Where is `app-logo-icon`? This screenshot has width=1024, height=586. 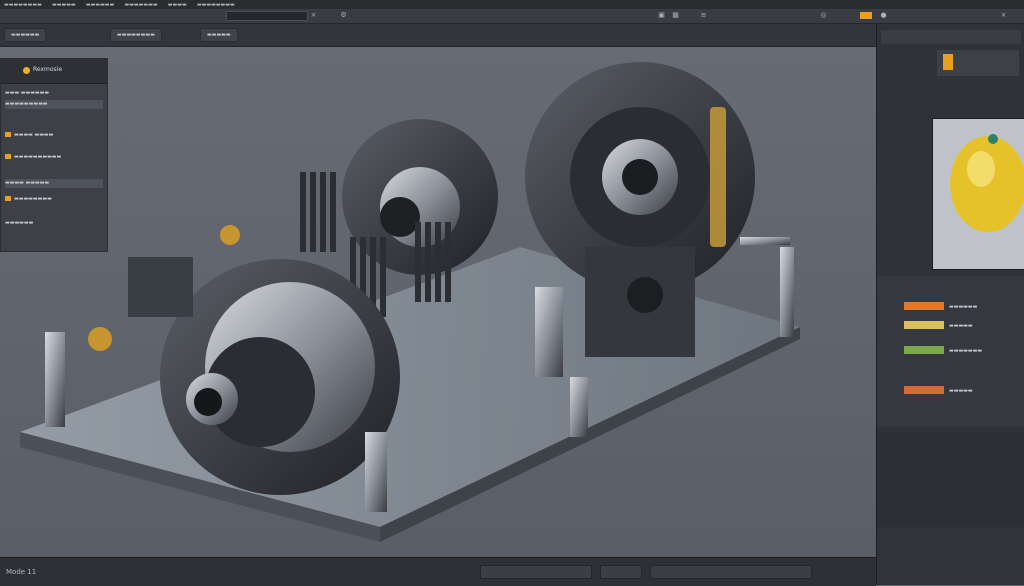 app-logo-icon is located at coordinates (26, 70).